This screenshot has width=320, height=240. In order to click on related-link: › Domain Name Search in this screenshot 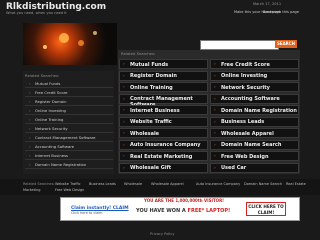, I will do `click(254, 144)`.